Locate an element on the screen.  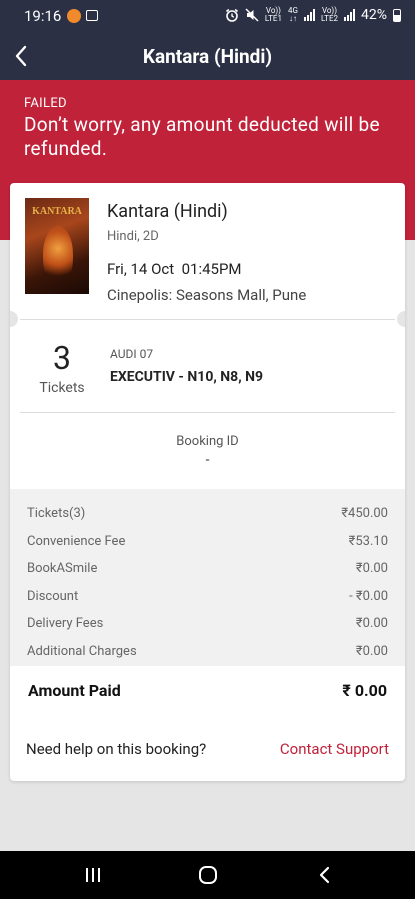
back-icon is located at coordinates (325, 875).